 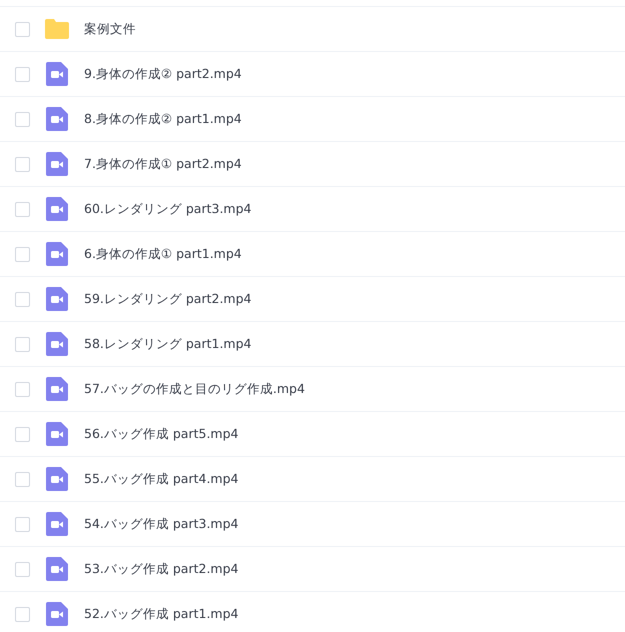 What do you see at coordinates (110, 29) in the screenshot?
I see `file-name: 案例文件` at bounding box center [110, 29].